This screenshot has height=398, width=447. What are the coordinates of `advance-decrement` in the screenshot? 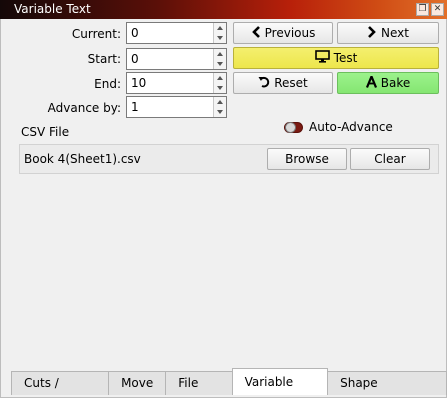 It's located at (220, 112).